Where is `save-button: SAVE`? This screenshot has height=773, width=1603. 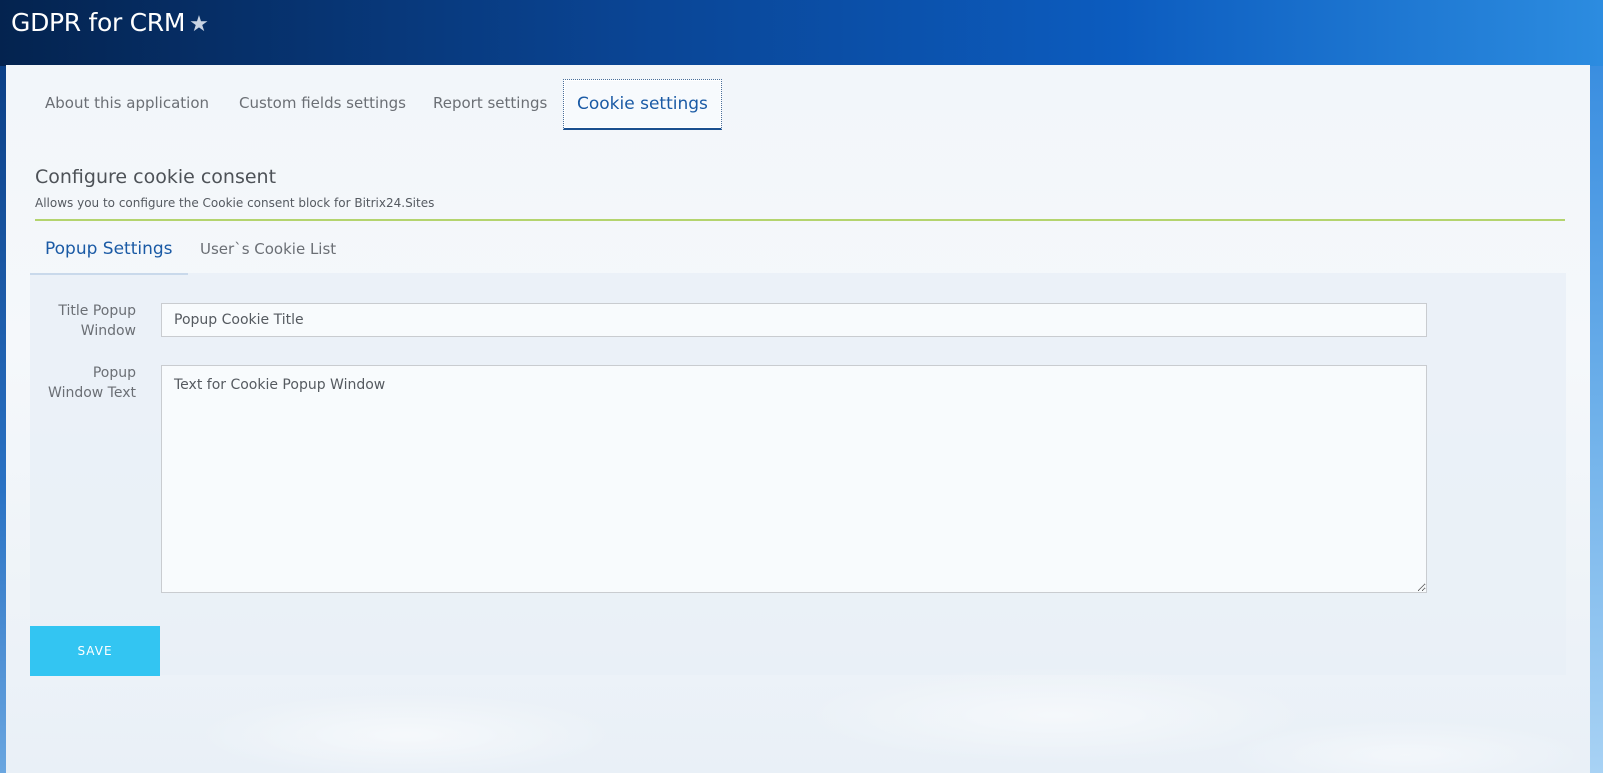
save-button: SAVE is located at coordinates (95, 651).